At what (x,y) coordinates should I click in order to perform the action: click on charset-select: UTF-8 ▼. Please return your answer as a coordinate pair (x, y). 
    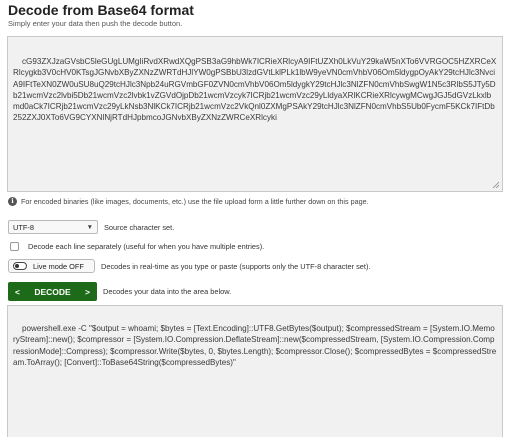
    Looking at the image, I should click on (53, 227).